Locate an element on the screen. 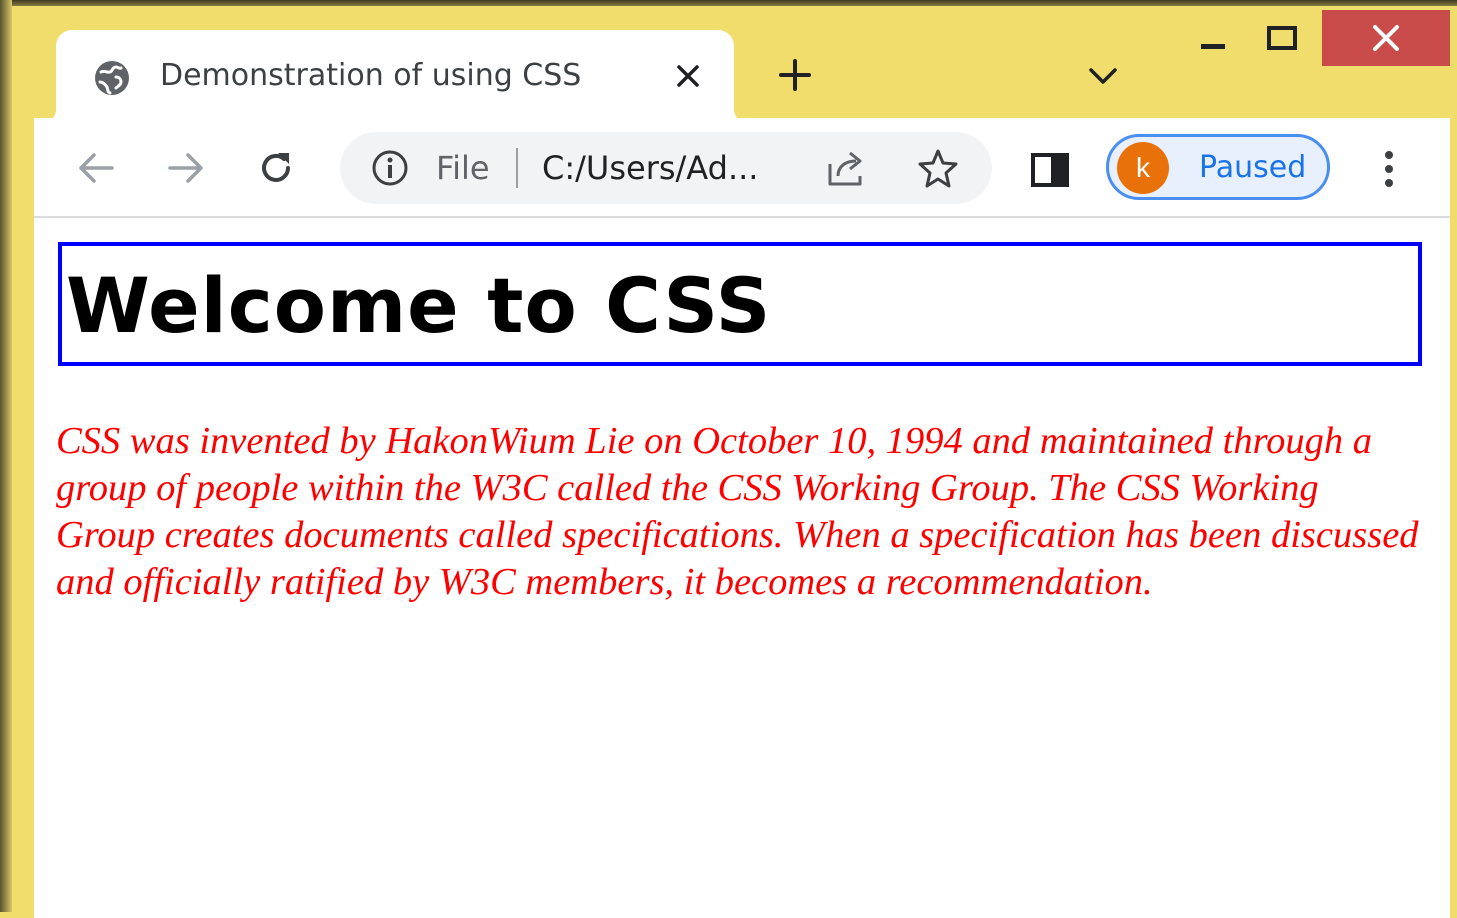 This screenshot has width=1457, height=918. browser-toolbar: File C:/Users/Ad... k Paused is located at coordinates (742, 168).